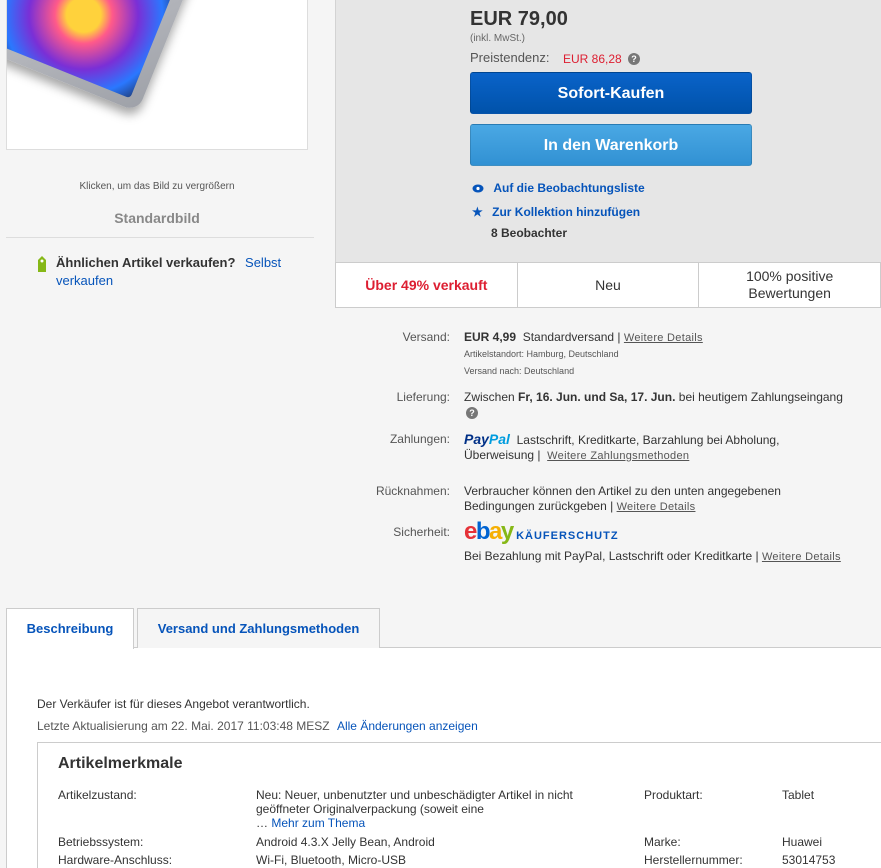 This screenshot has width=881, height=868. Describe the element at coordinates (529, 233) in the screenshot. I see `watcher-count: 8 Beobachter` at that location.